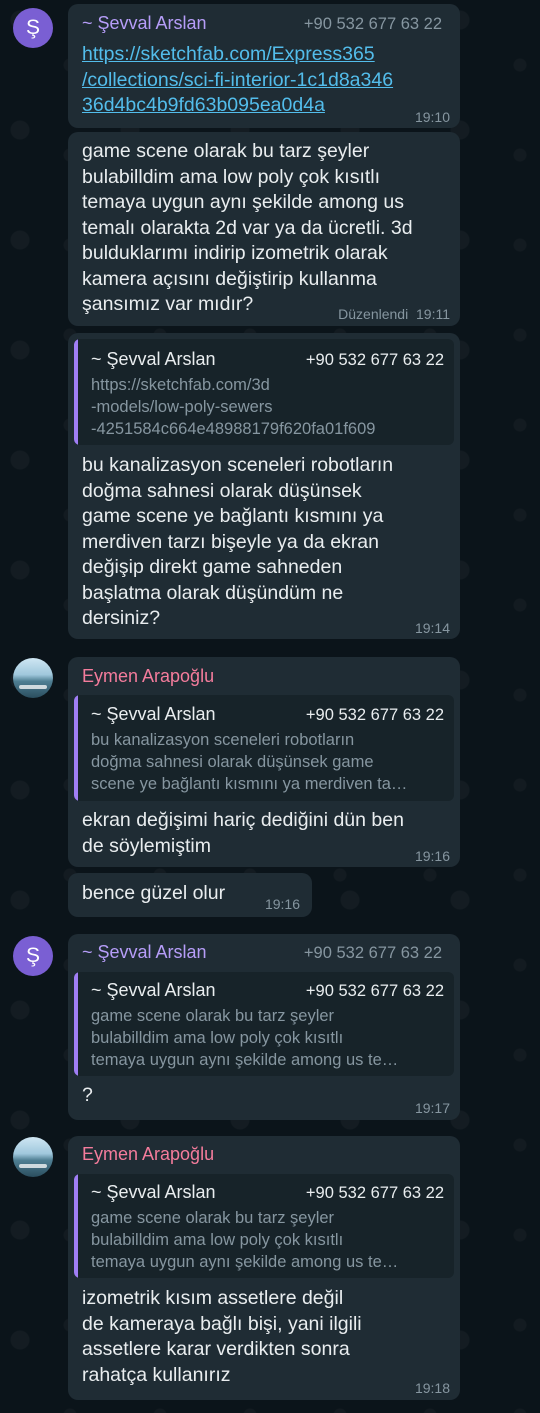 The width and height of the screenshot is (540, 1413). What do you see at coordinates (154, 893) in the screenshot?
I see `message-text: bence güzel olur` at bounding box center [154, 893].